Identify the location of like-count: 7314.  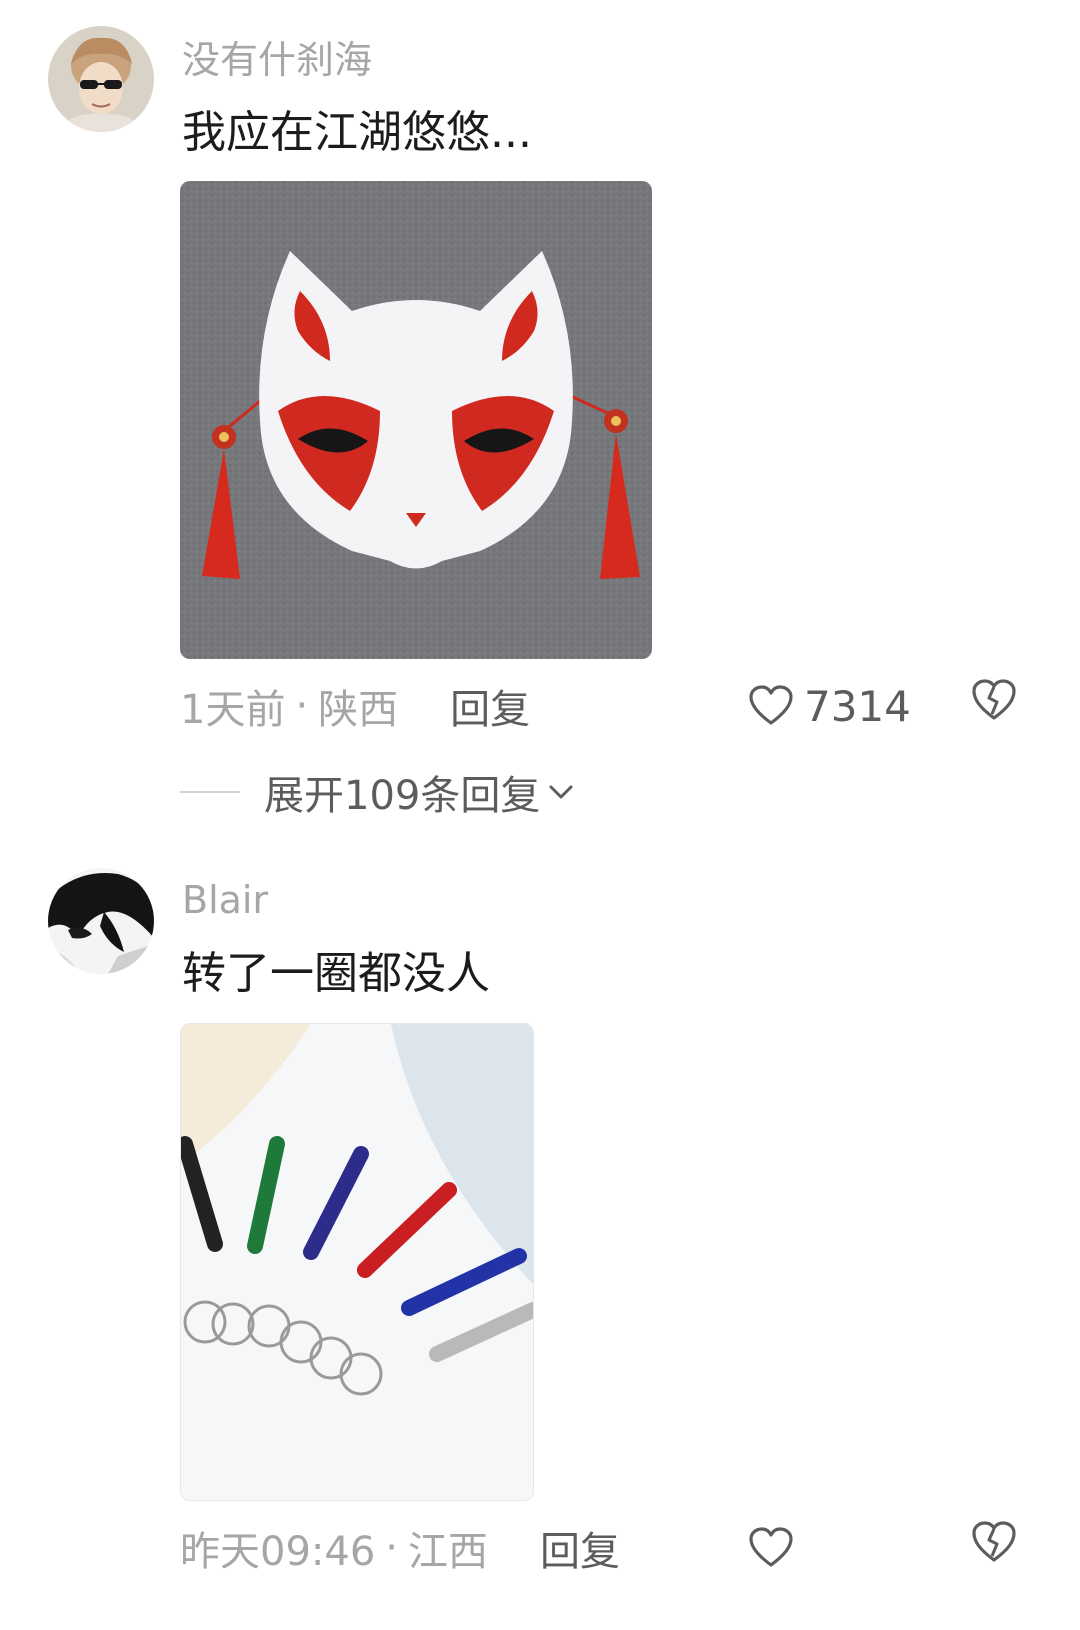
(857, 706).